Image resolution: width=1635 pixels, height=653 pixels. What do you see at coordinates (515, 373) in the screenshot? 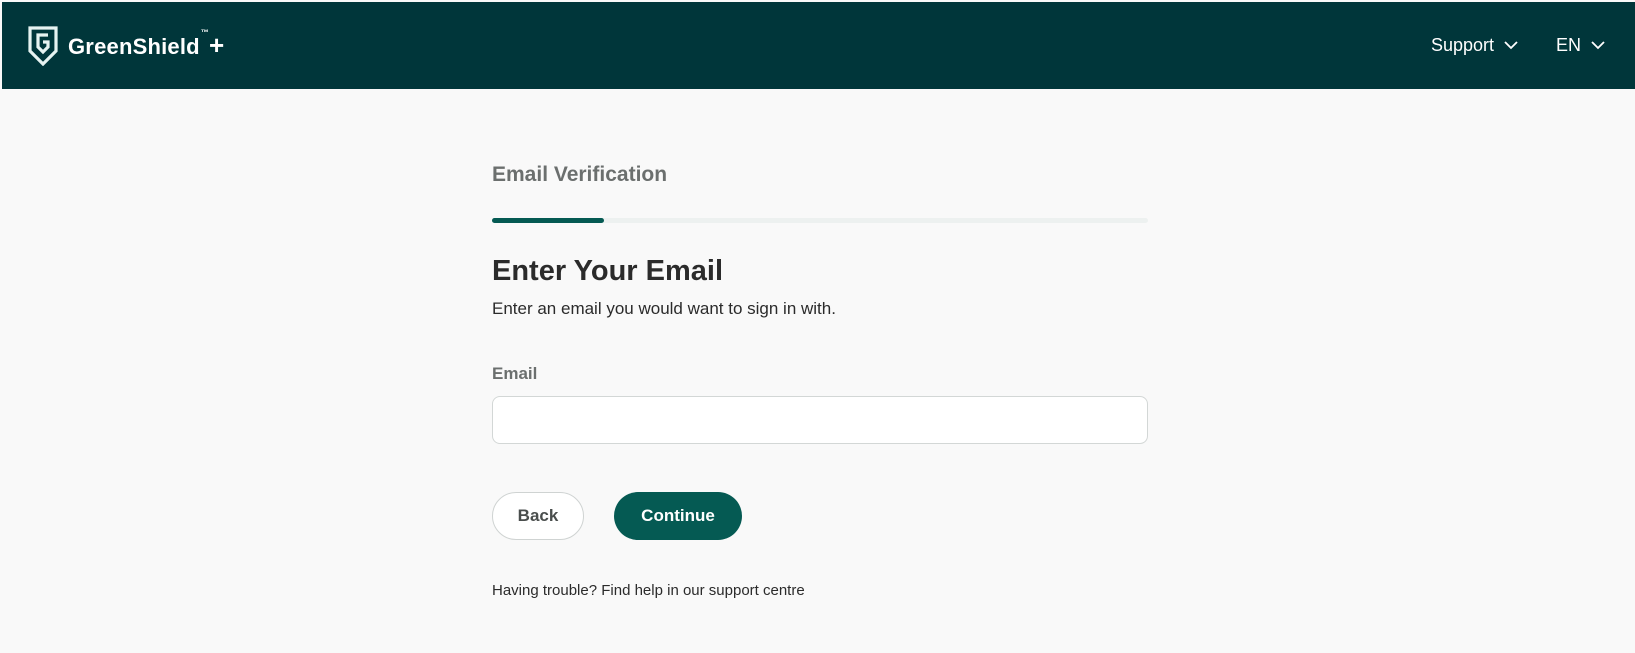
I see `email-field-label: Email` at bounding box center [515, 373].